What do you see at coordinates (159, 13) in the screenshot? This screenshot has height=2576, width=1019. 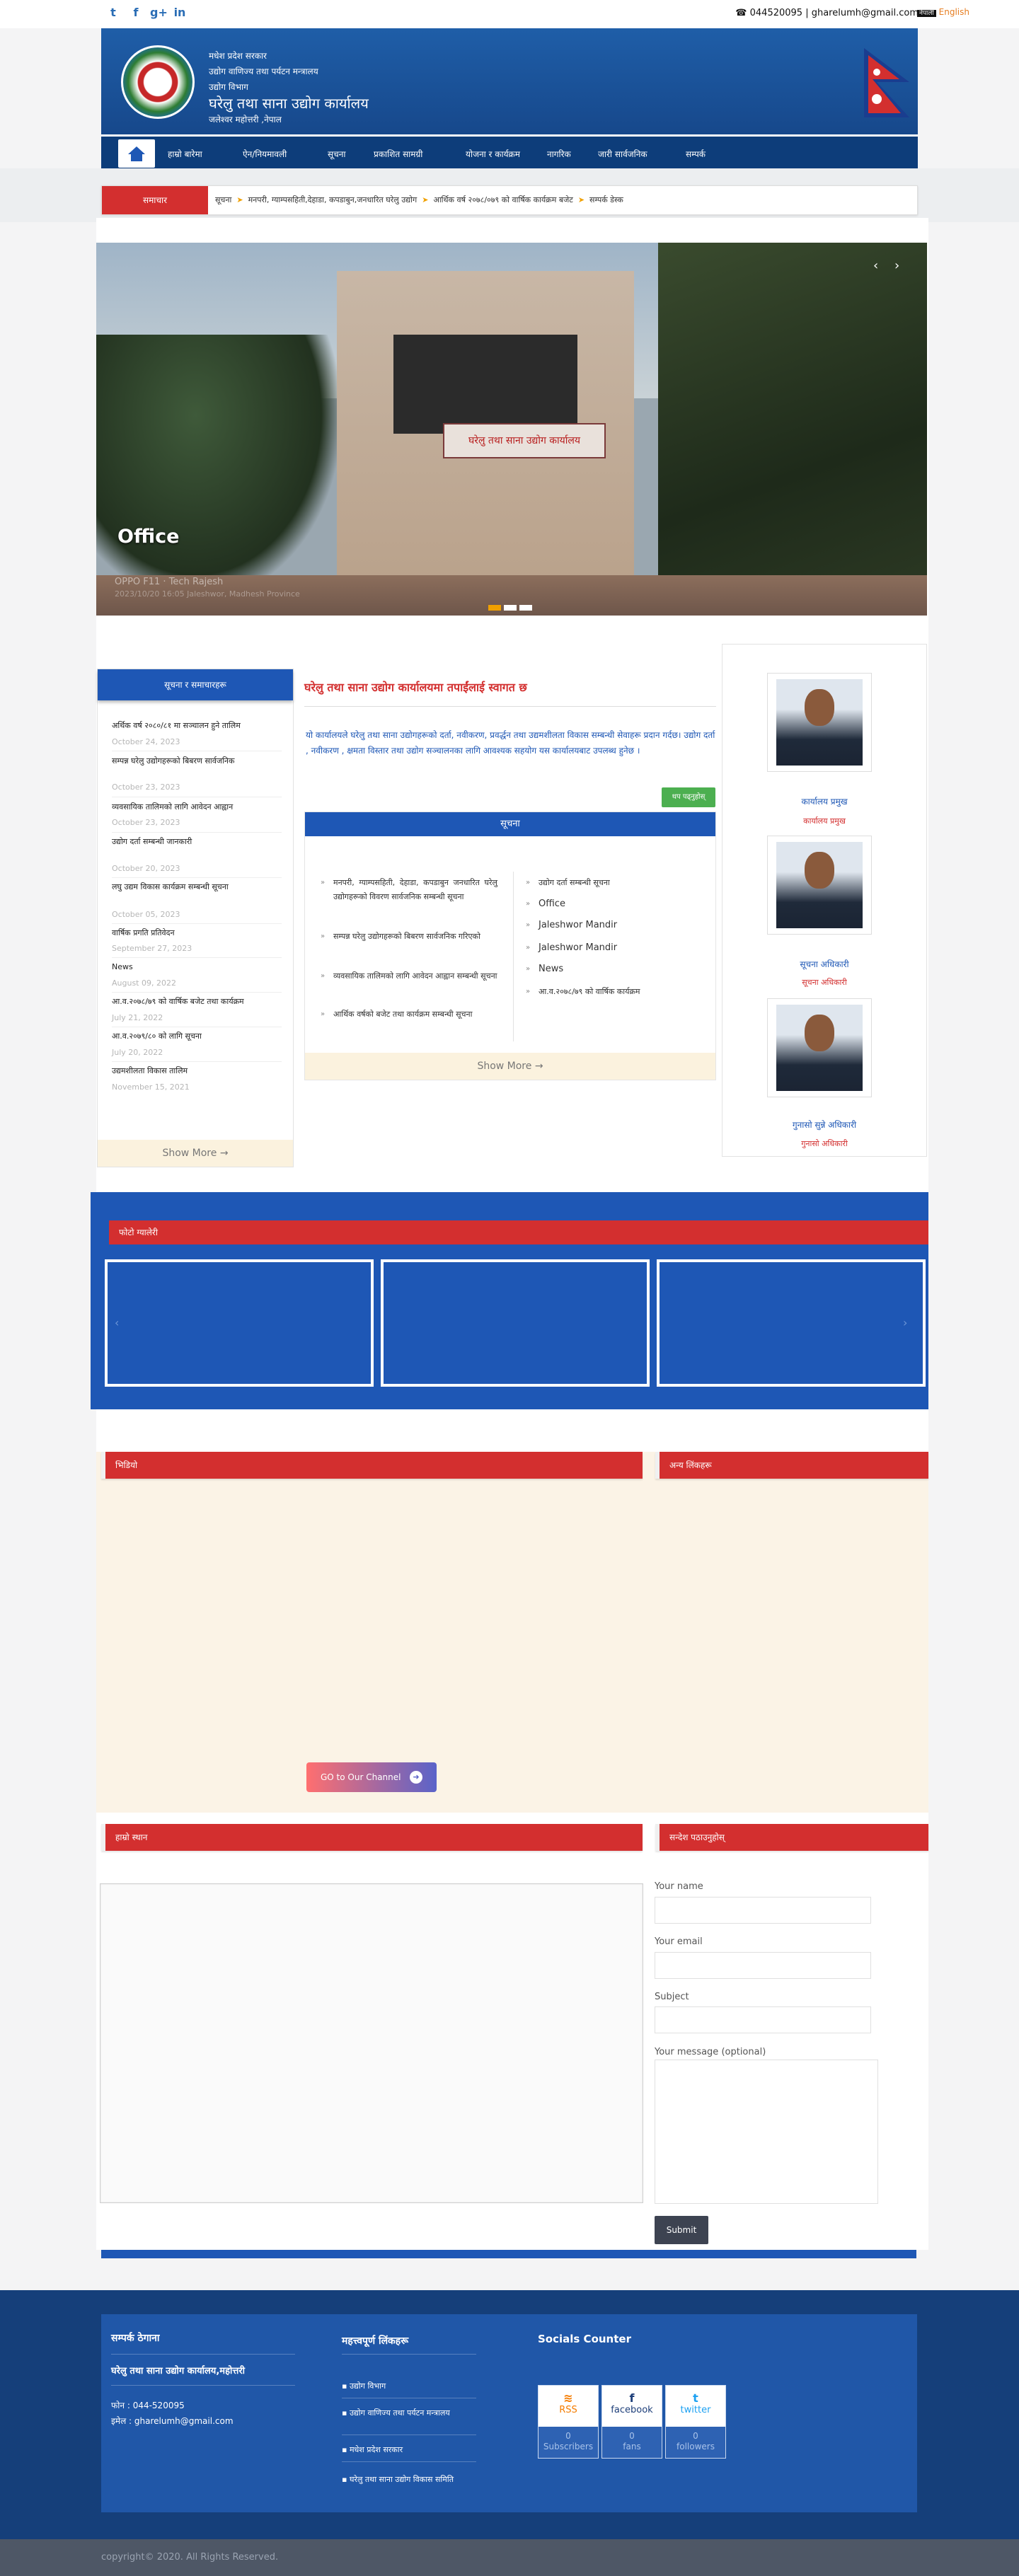 I see `google-plus-icon: g+` at bounding box center [159, 13].